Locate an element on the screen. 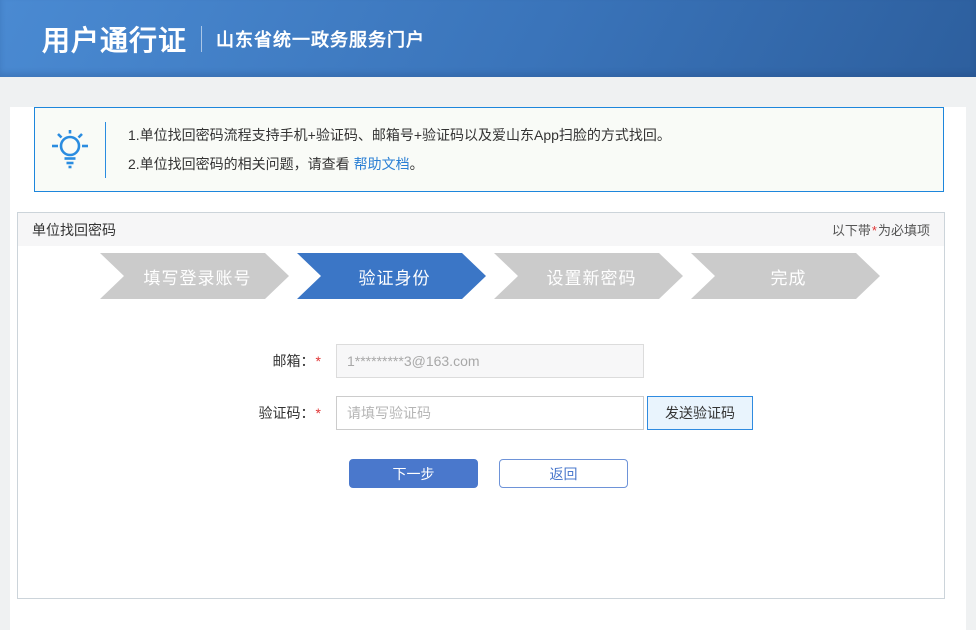  lightbulb-icon is located at coordinates (70, 150).